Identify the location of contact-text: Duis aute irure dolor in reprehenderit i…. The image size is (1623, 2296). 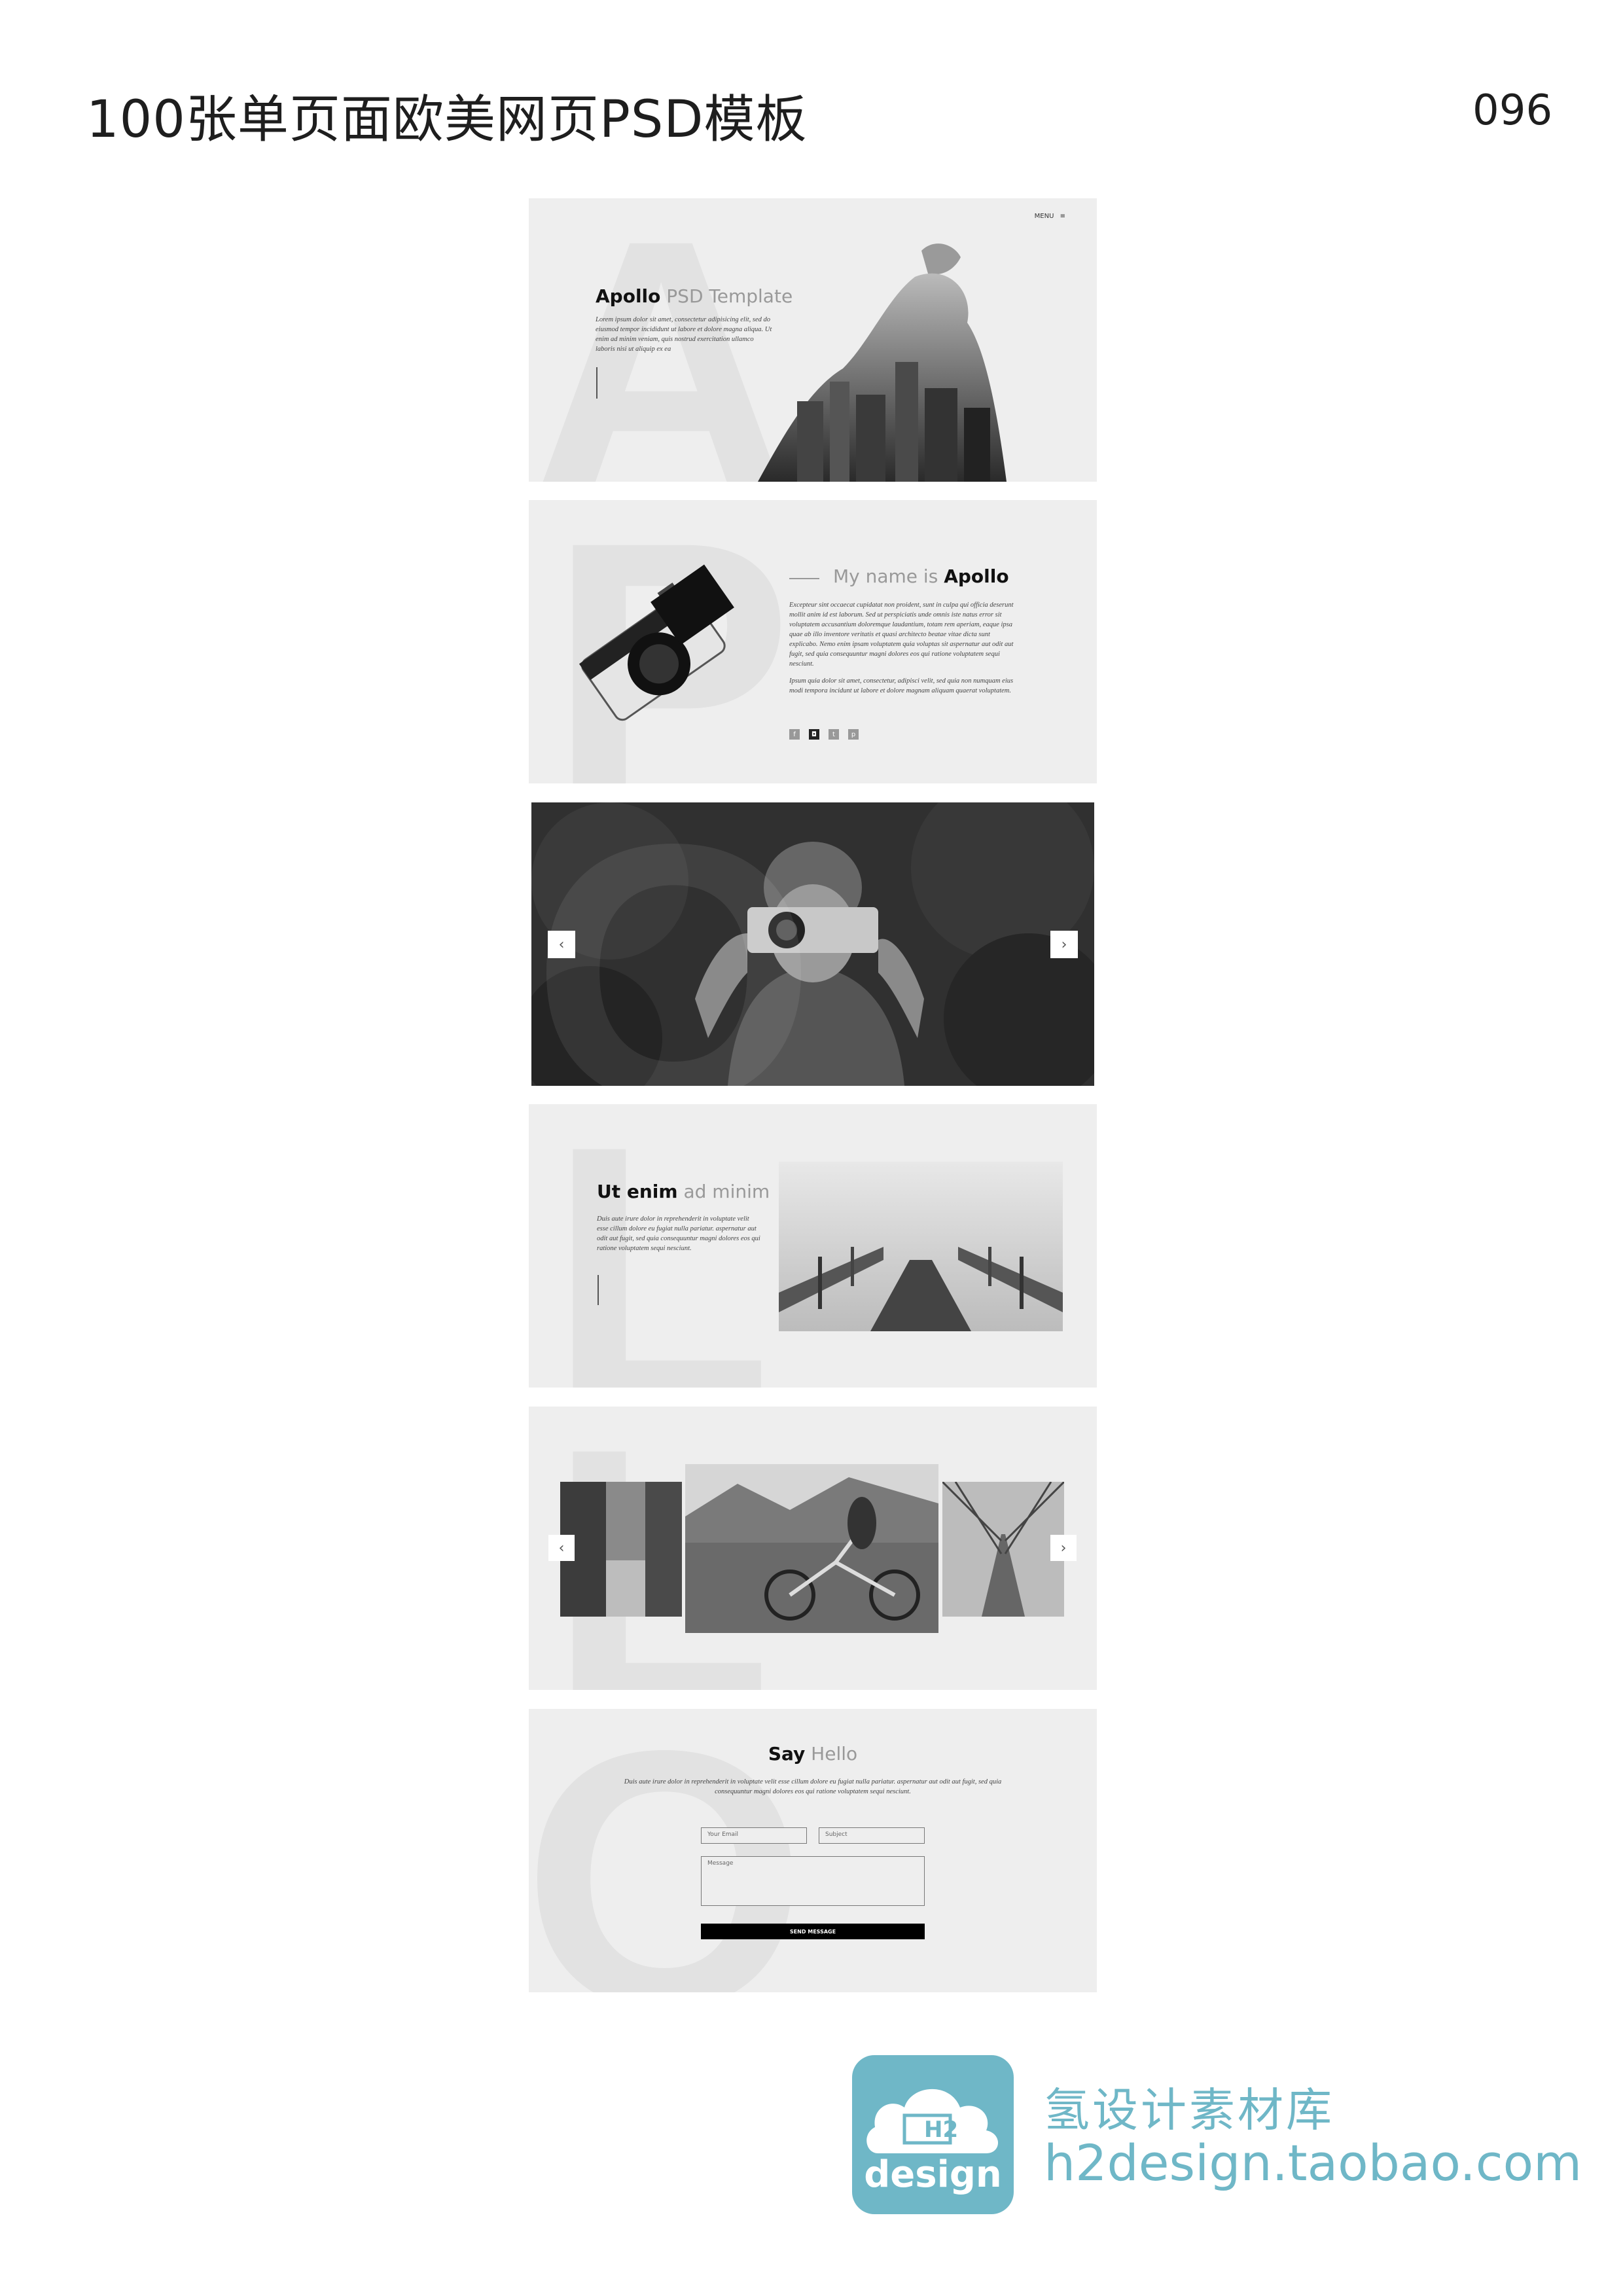
(813, 1786).